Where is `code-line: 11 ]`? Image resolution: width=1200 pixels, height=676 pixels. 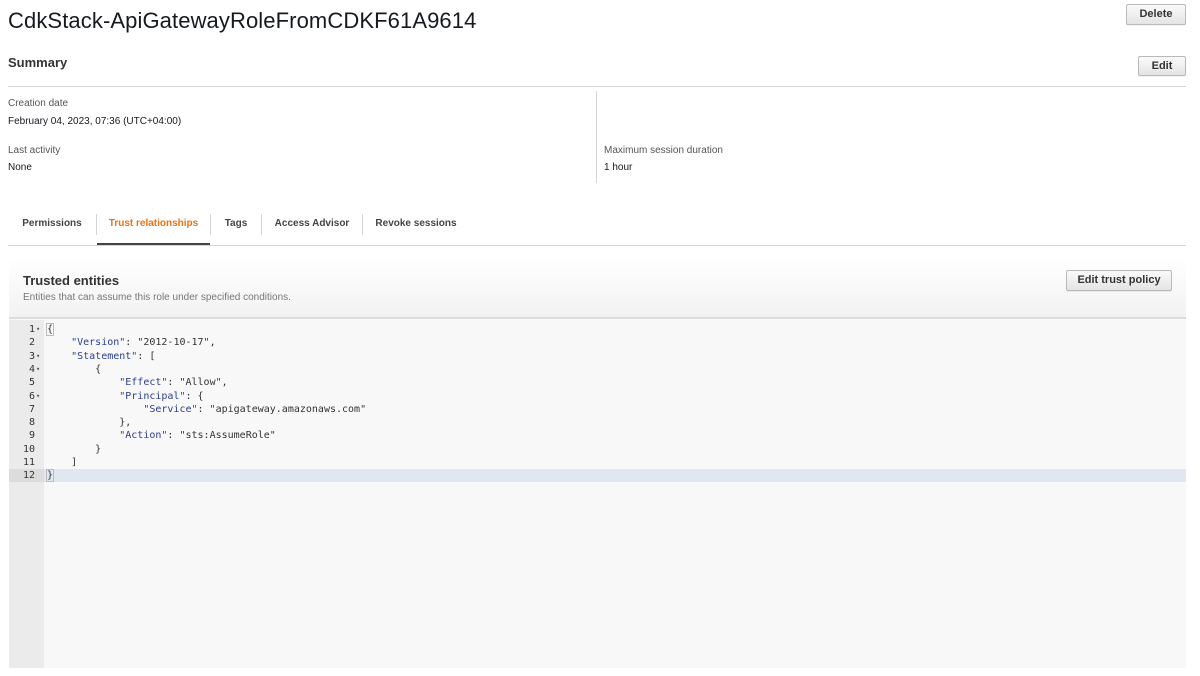
code-line: 11 ] is located at coordinates (597, 462).